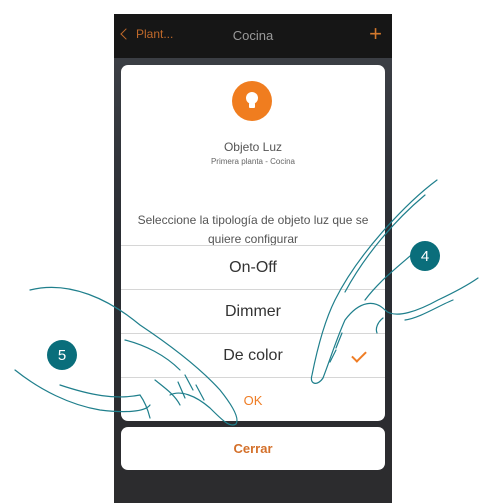  What do you see at coordinates (425, 256) in the screenshot?
I see `step-badge-4: 4` at bounding box center [425, 256].